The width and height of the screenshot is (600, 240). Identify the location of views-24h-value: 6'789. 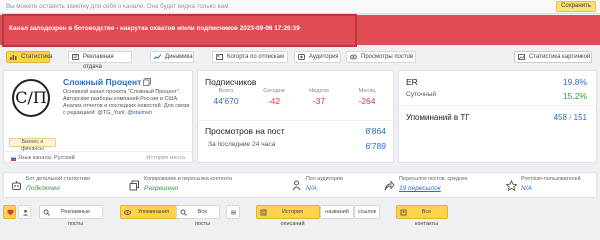
(375, 146).